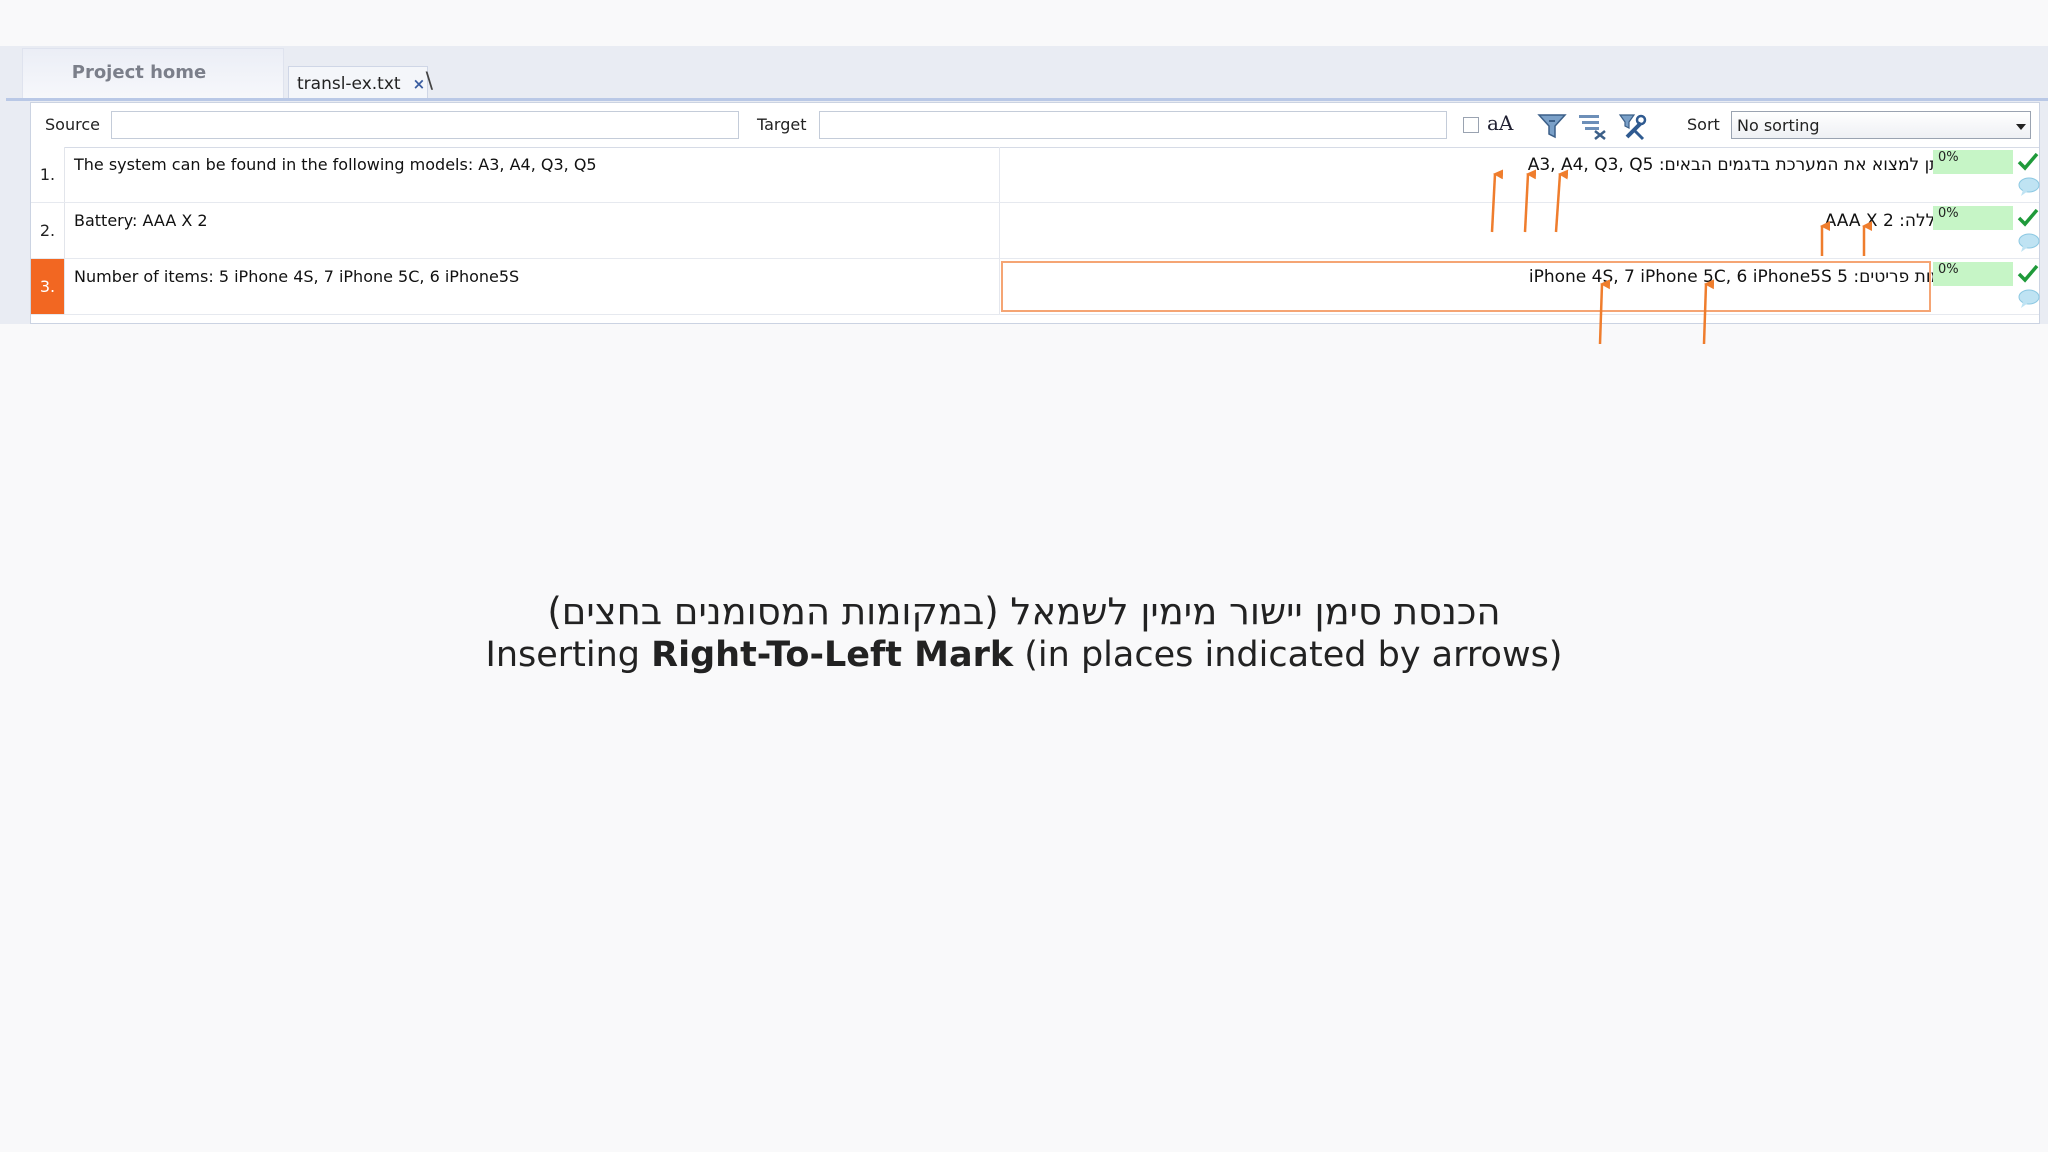  Describe the element at coordinates (139, 72) in the screenshot. I see `tab-project-home-label: Project home` at that location.